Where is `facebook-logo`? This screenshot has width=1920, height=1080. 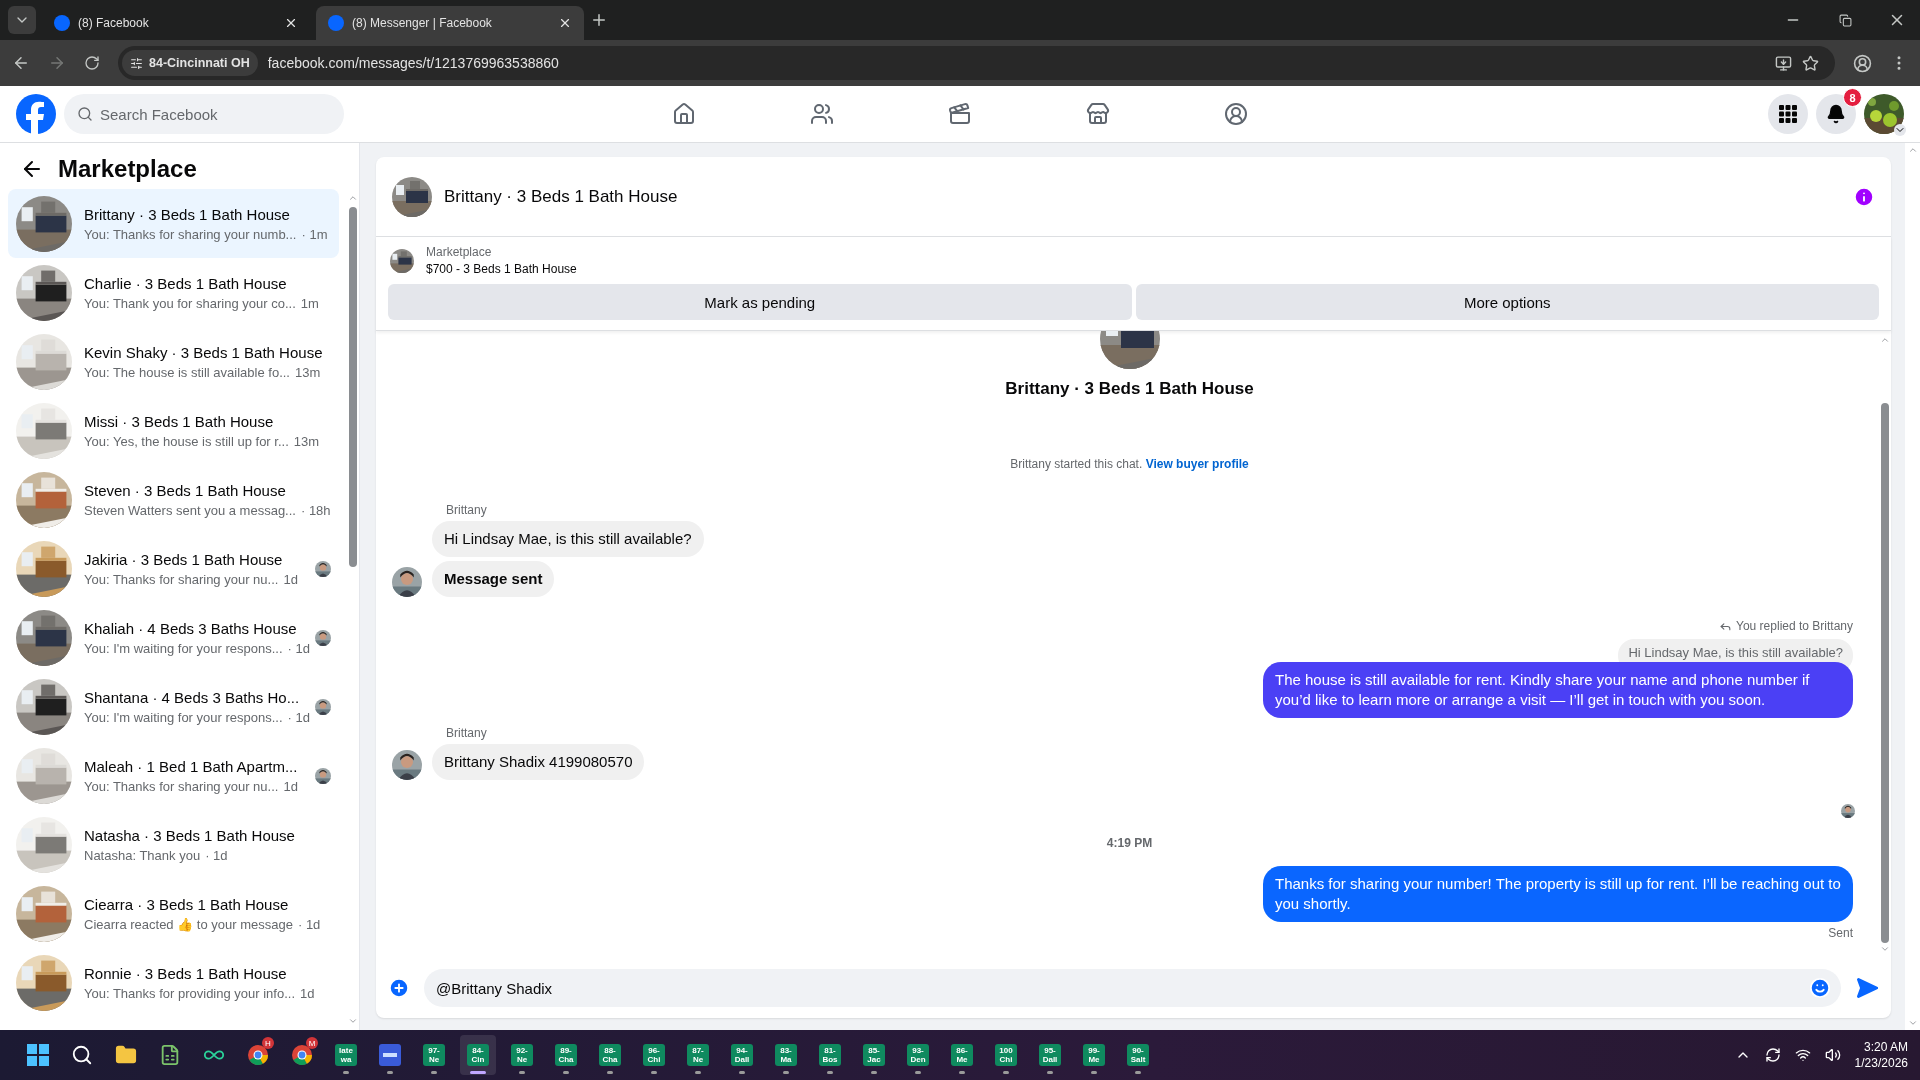
facebook-logo is located at coordinates (36, 114).